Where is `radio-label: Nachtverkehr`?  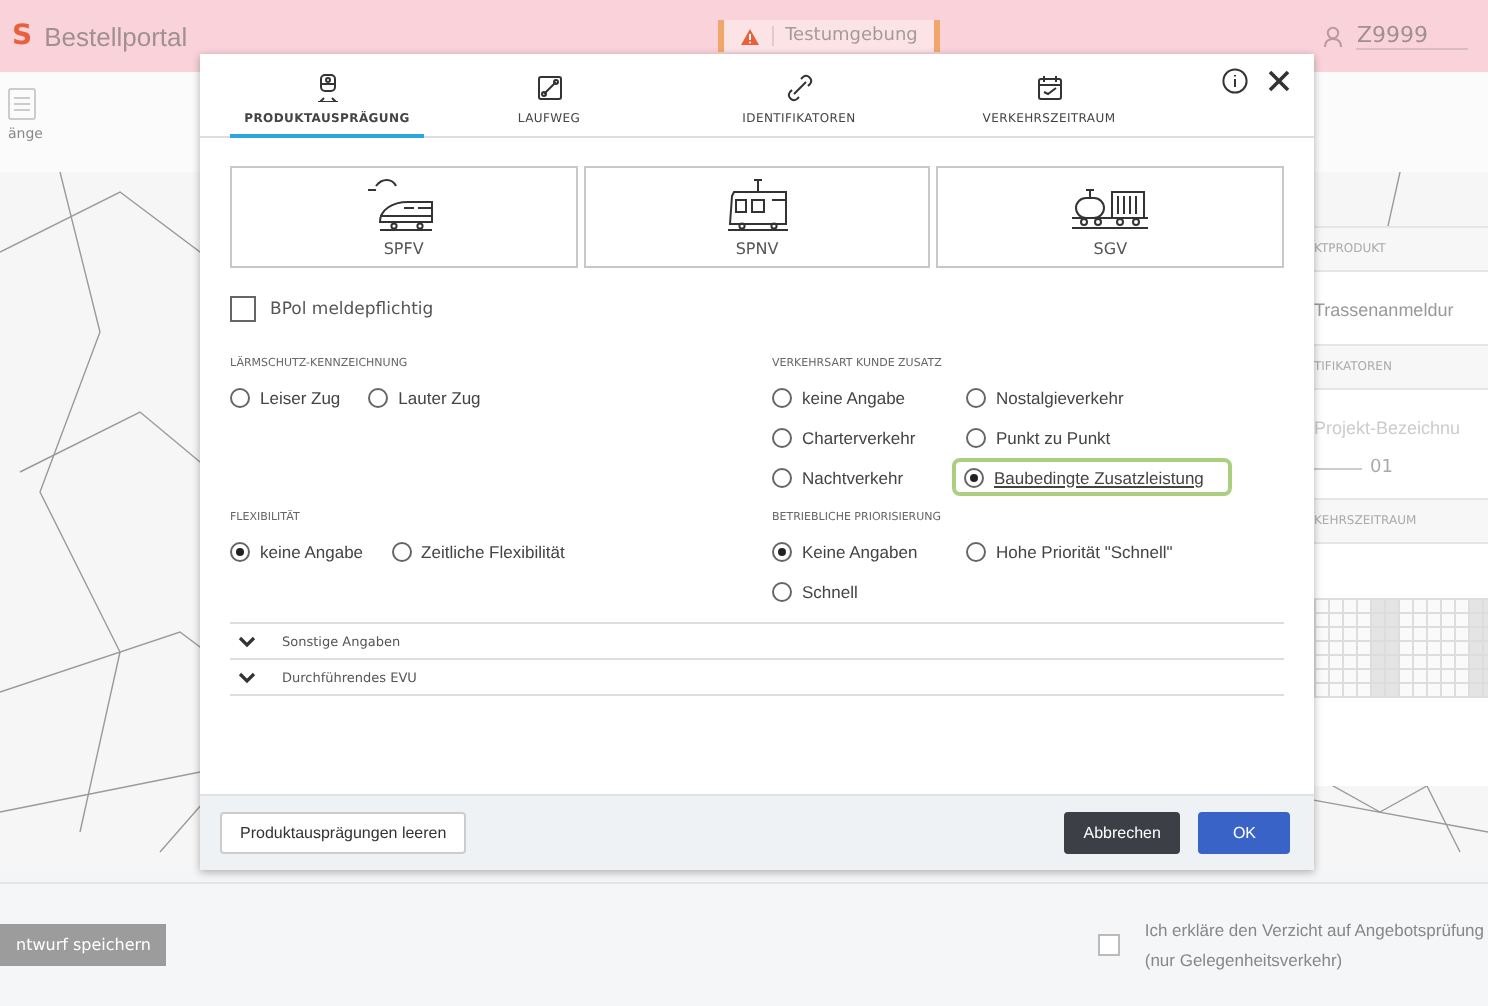
radio-label: Nachtverkehr is located at coordinates (853, 478).